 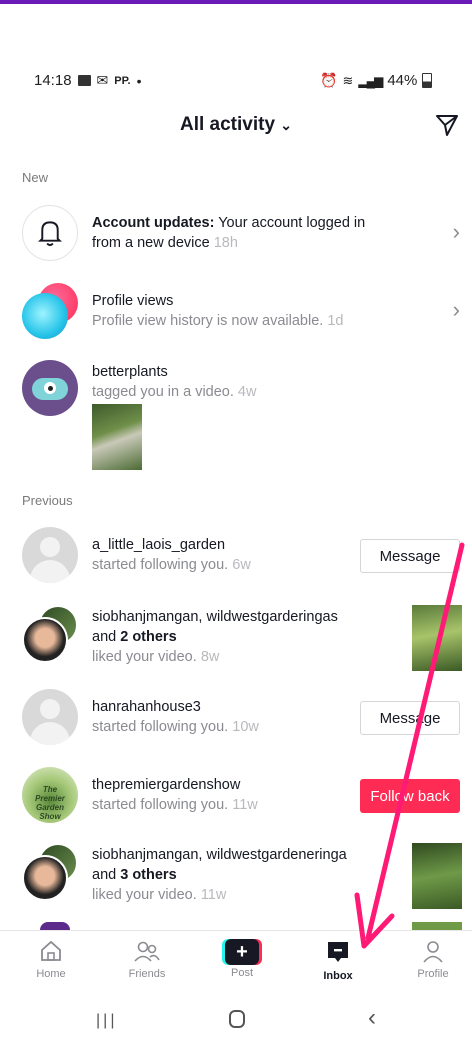 I want to click on video-thumbnail-partial, so click(x=437, y=926).